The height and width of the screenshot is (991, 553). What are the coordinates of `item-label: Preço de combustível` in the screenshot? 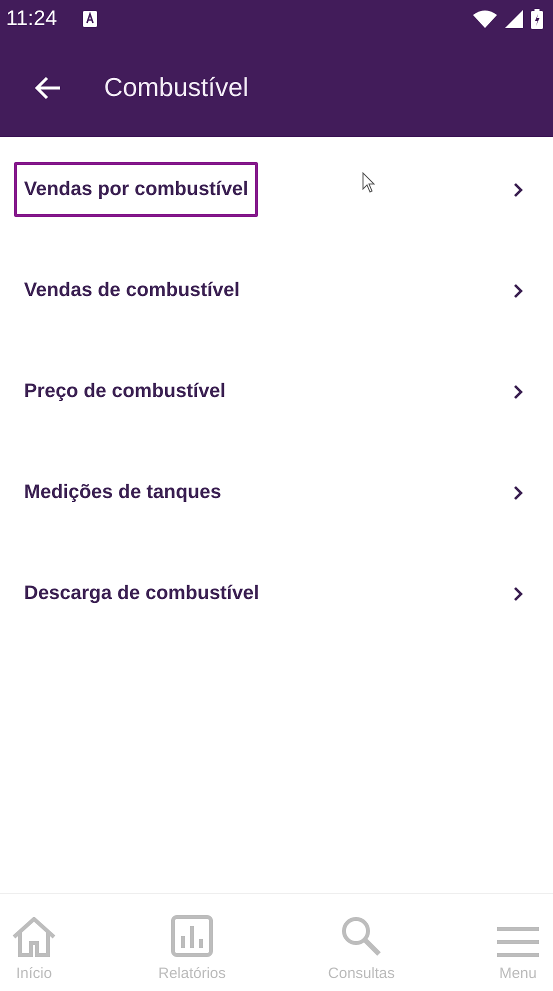 It's located at (125, 391).